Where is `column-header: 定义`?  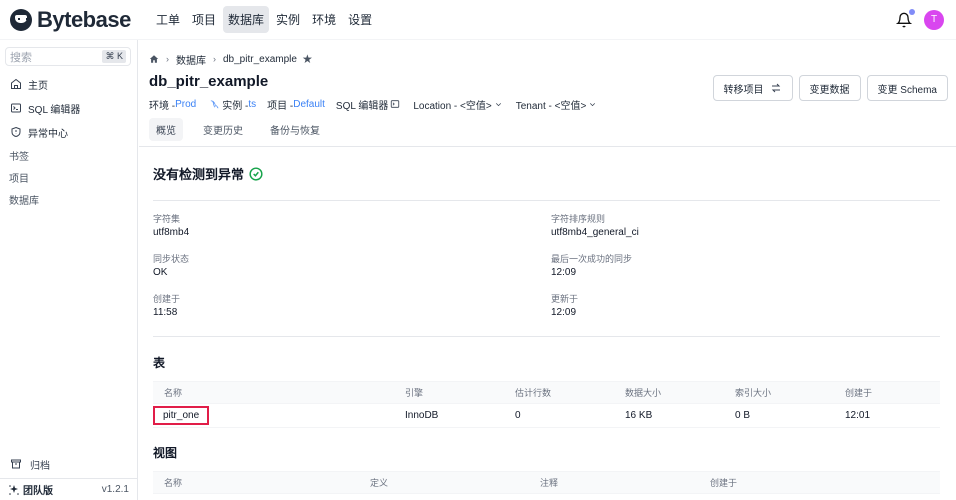
column-header: 定义 is located at coordinates (444, 482).